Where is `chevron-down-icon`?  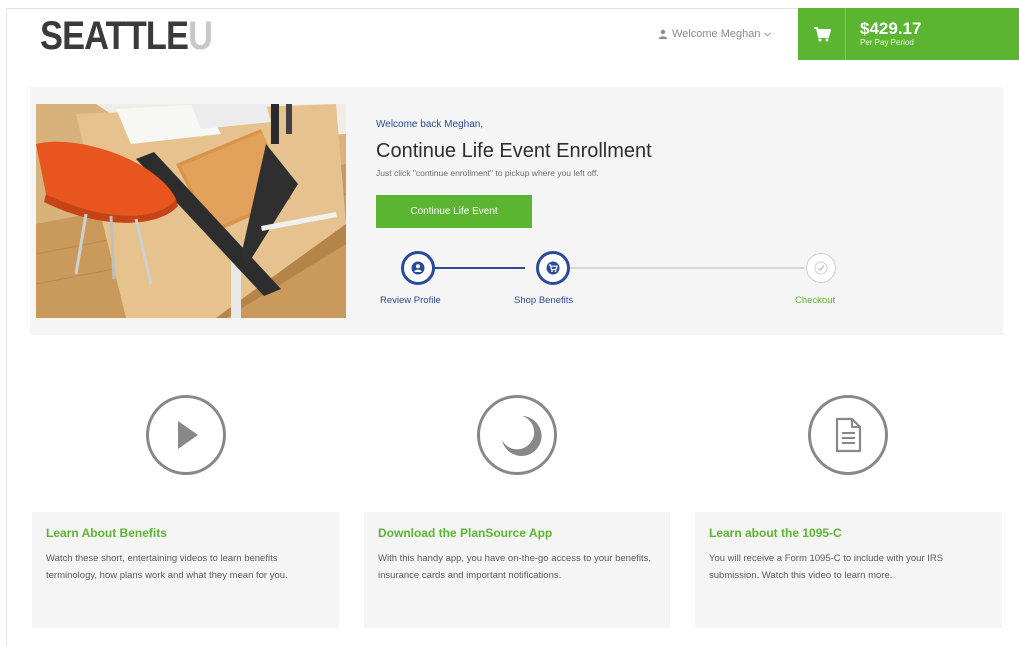
chevron-down-icon is located at coordinates (768, 34).